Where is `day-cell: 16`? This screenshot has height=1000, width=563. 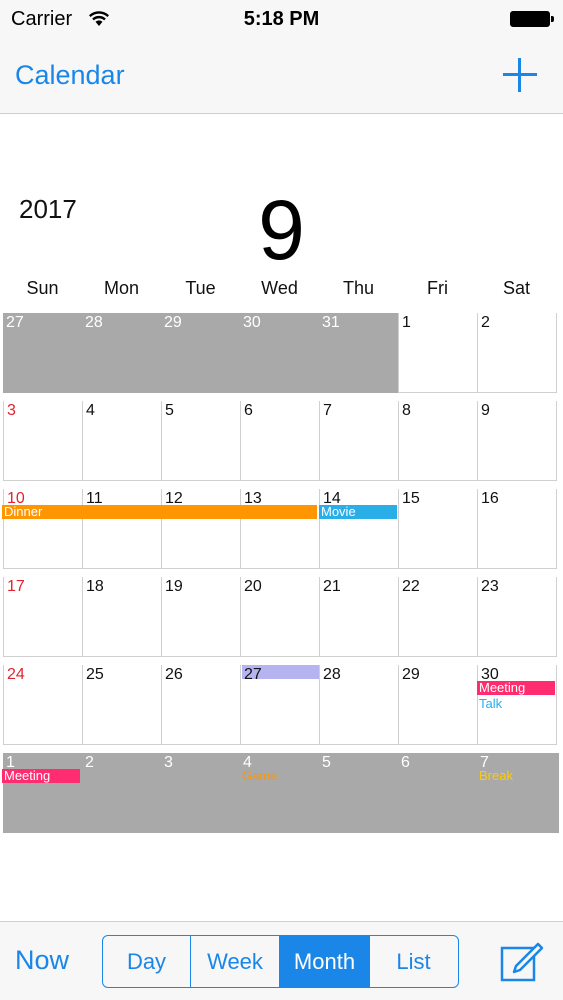
day-cell: 16 is located at coordinates (517, 529).